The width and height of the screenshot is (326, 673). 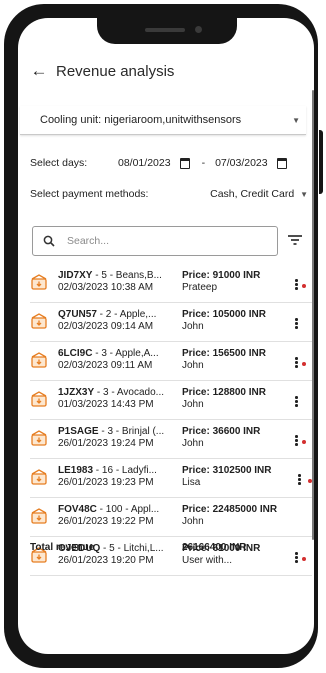 I want to click on select-days-row: Select days: 08/01/2023 - 07/03/2023, so click(x=170, y=163).